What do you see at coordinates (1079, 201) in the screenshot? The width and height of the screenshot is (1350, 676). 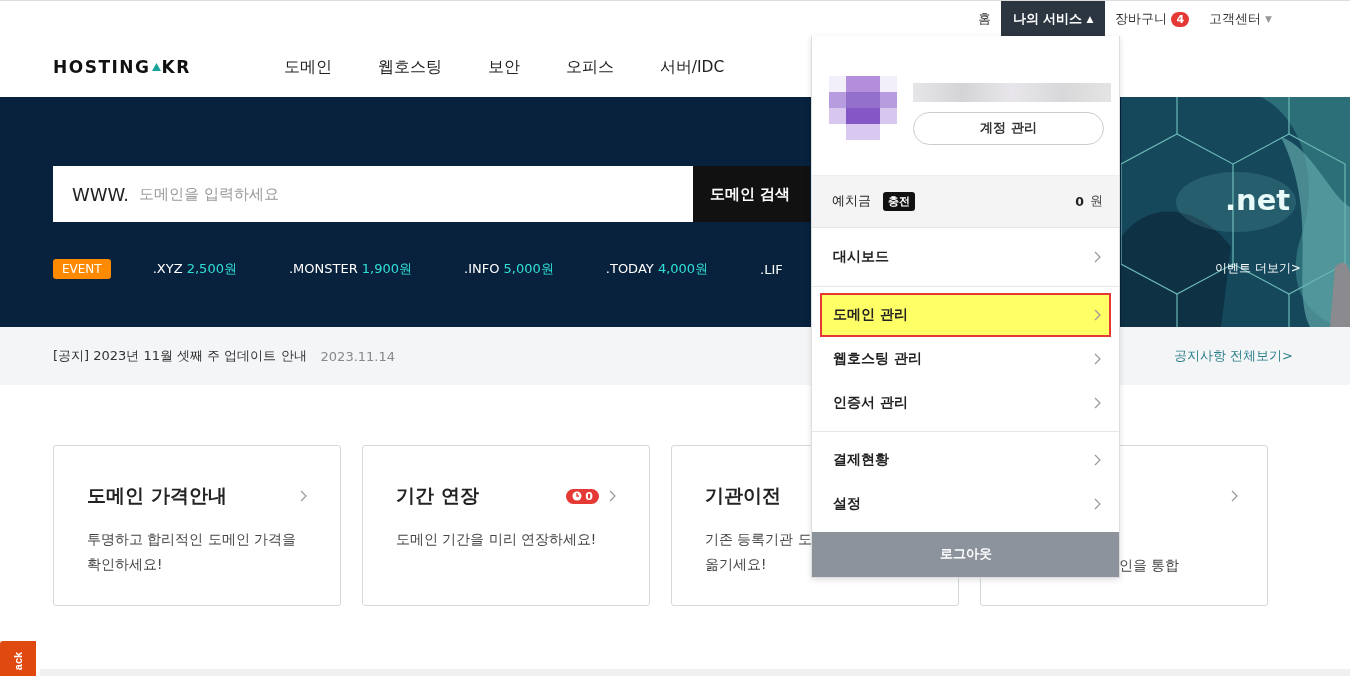 I see `deposit-amount: 0` at bounding box center [1079, 201].